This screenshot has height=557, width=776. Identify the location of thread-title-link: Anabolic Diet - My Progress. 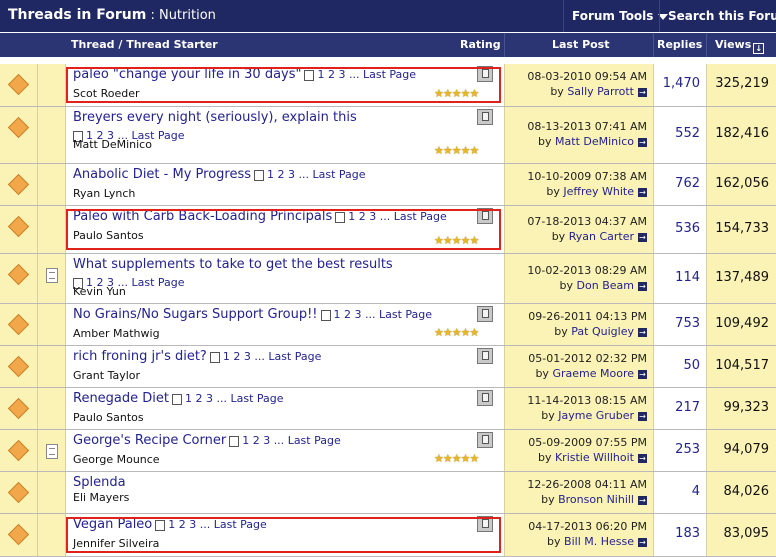
(162, 174).